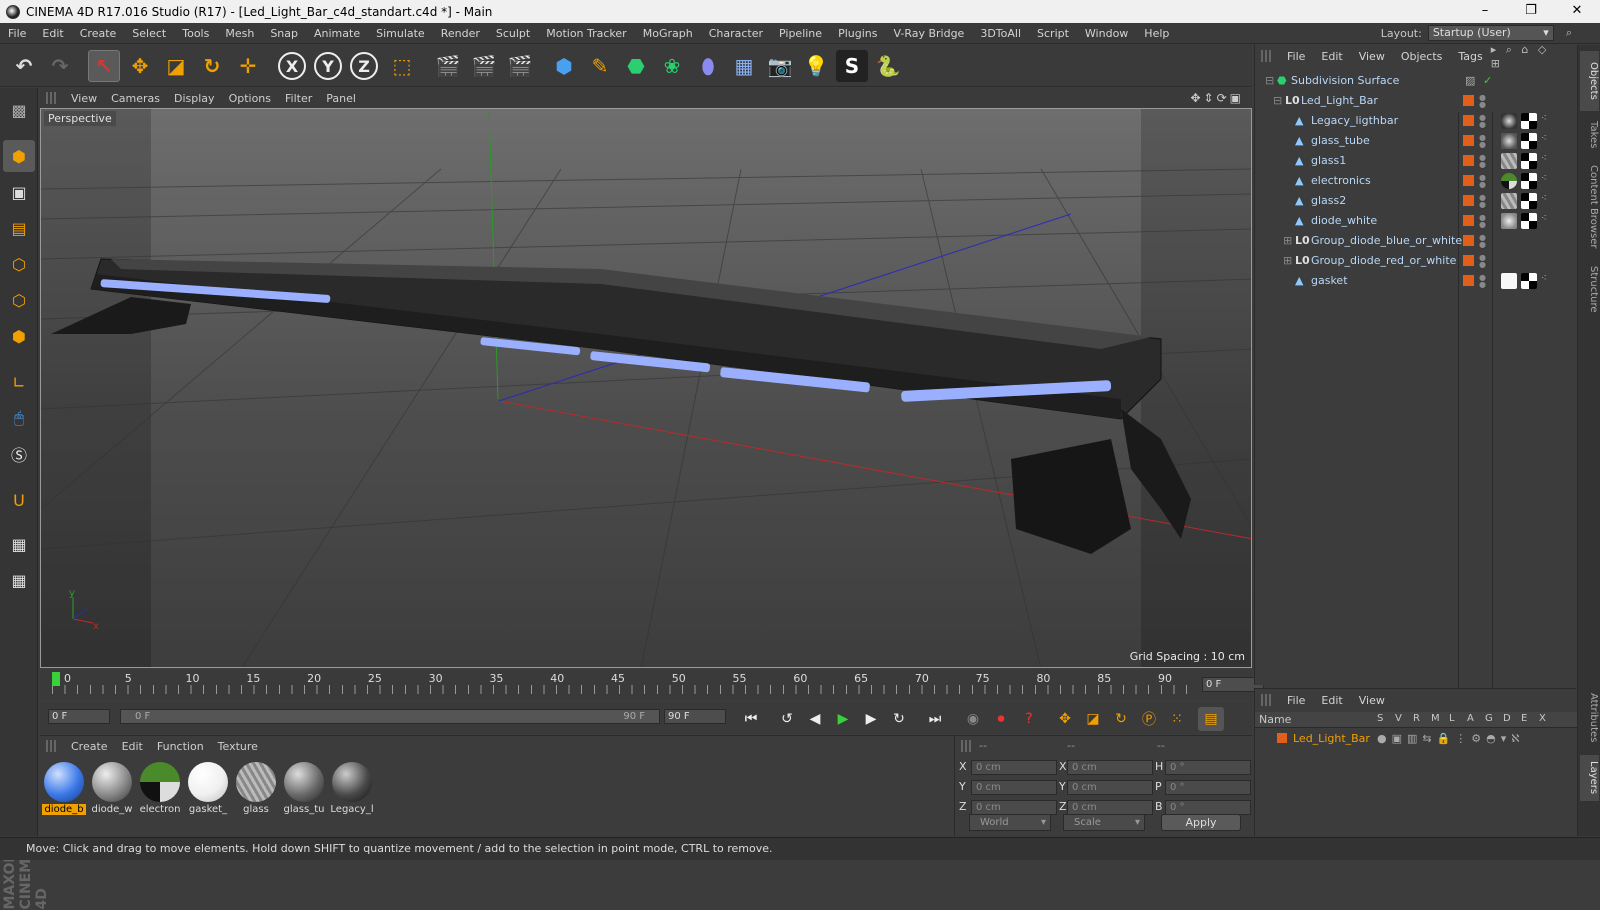 This screenshot has width=1600, height=910. Describe the element at coordinates (104, 66) in the screenshot. I see `live-selection-icon: ↖` at that location.